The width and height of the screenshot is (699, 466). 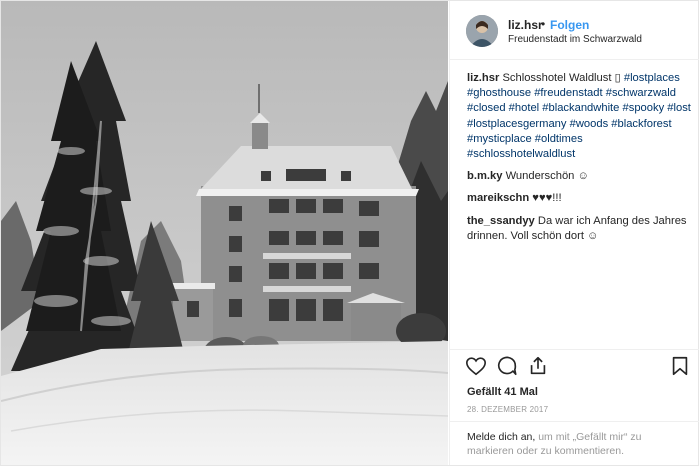 I want to click on post-date: 28. DEZEMBER 2017, so click(x=508, y=409).